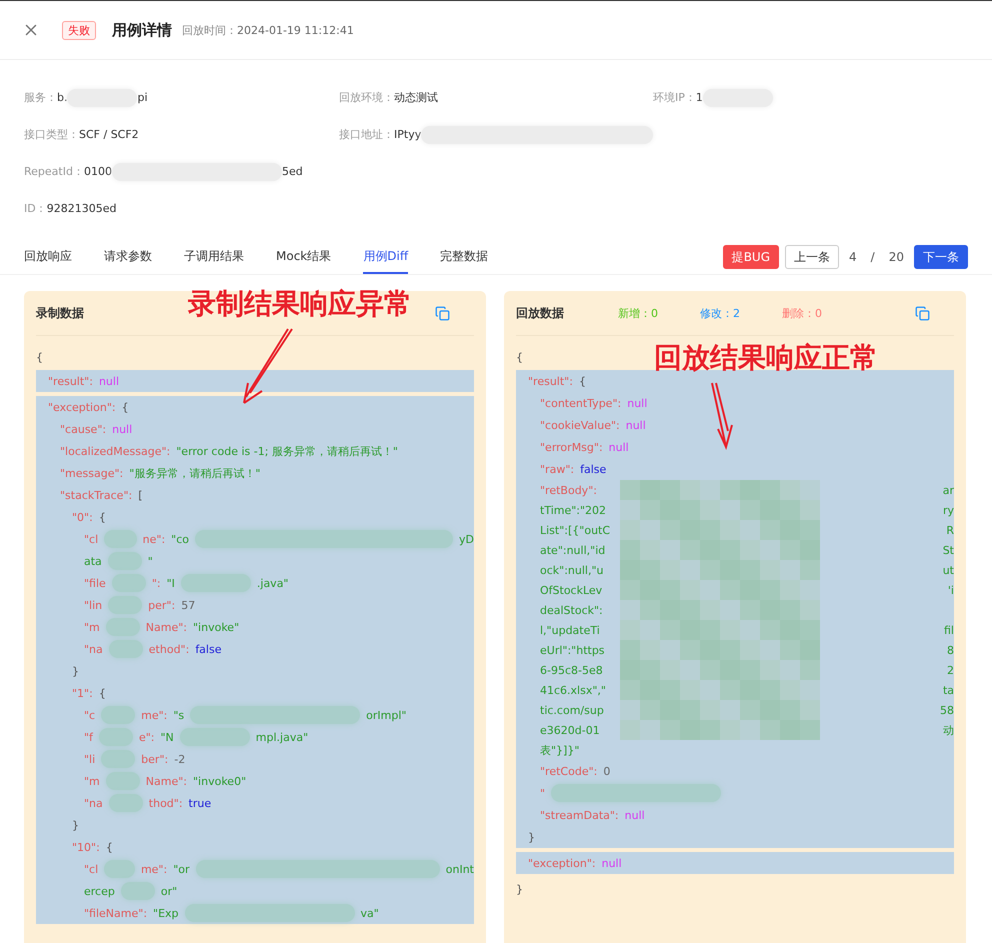 The height and width of the screenshot is (943, 992). Describe the element at coordinates (557, 469) in the screenshot. I see `json-key: "raw":` at that location.